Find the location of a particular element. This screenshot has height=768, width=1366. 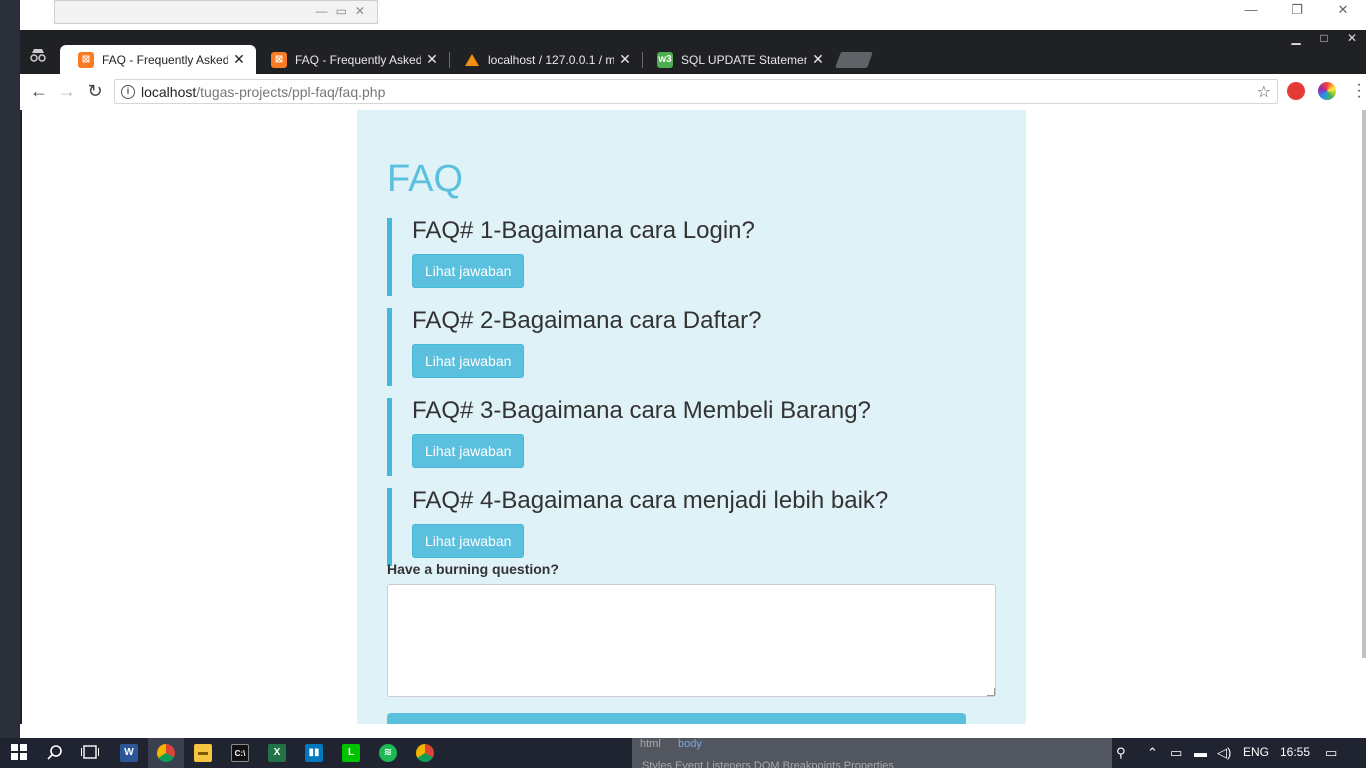

background-window-controls: —▭✕ is located at coordinates (344, 11).